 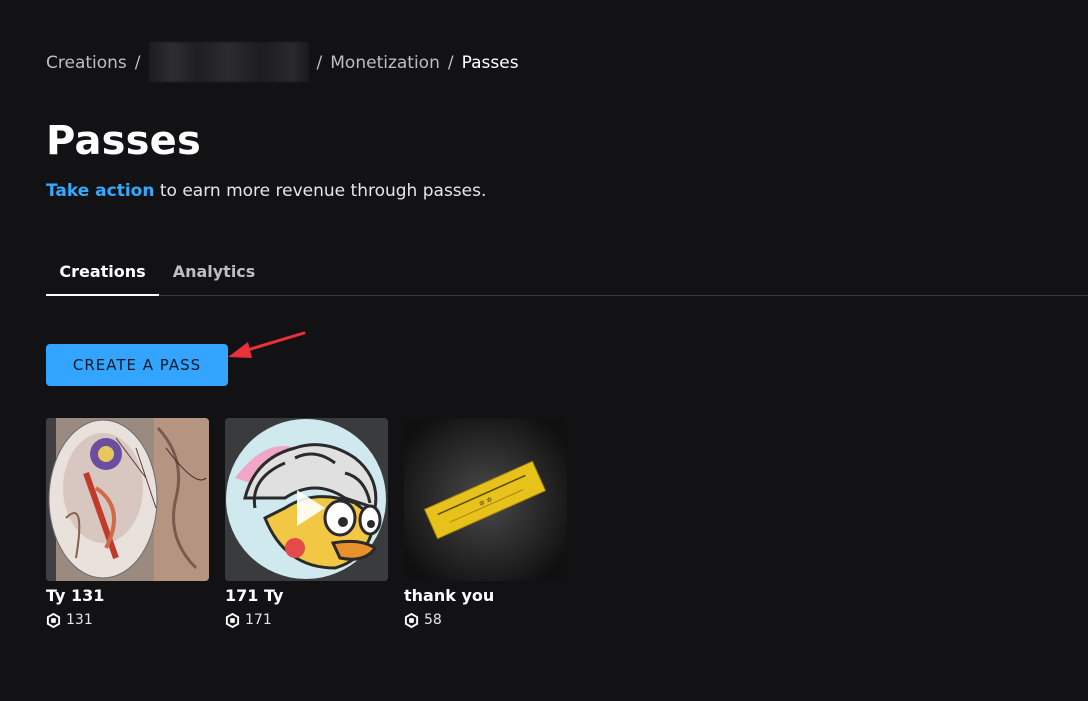 What do you see at coordinates (485, 620) in the screenshot?
I see `pass-price: 58` at bounding box center [485, 620].